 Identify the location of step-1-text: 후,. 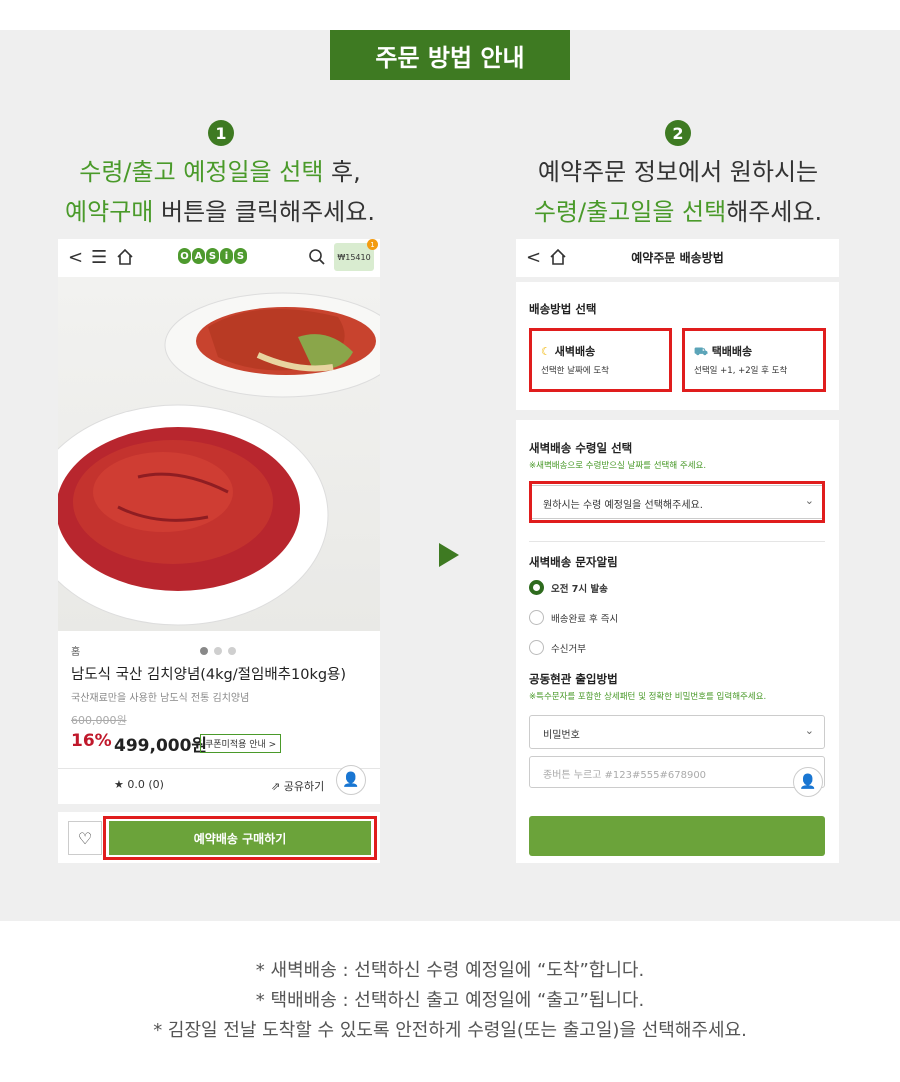
(342, 172).